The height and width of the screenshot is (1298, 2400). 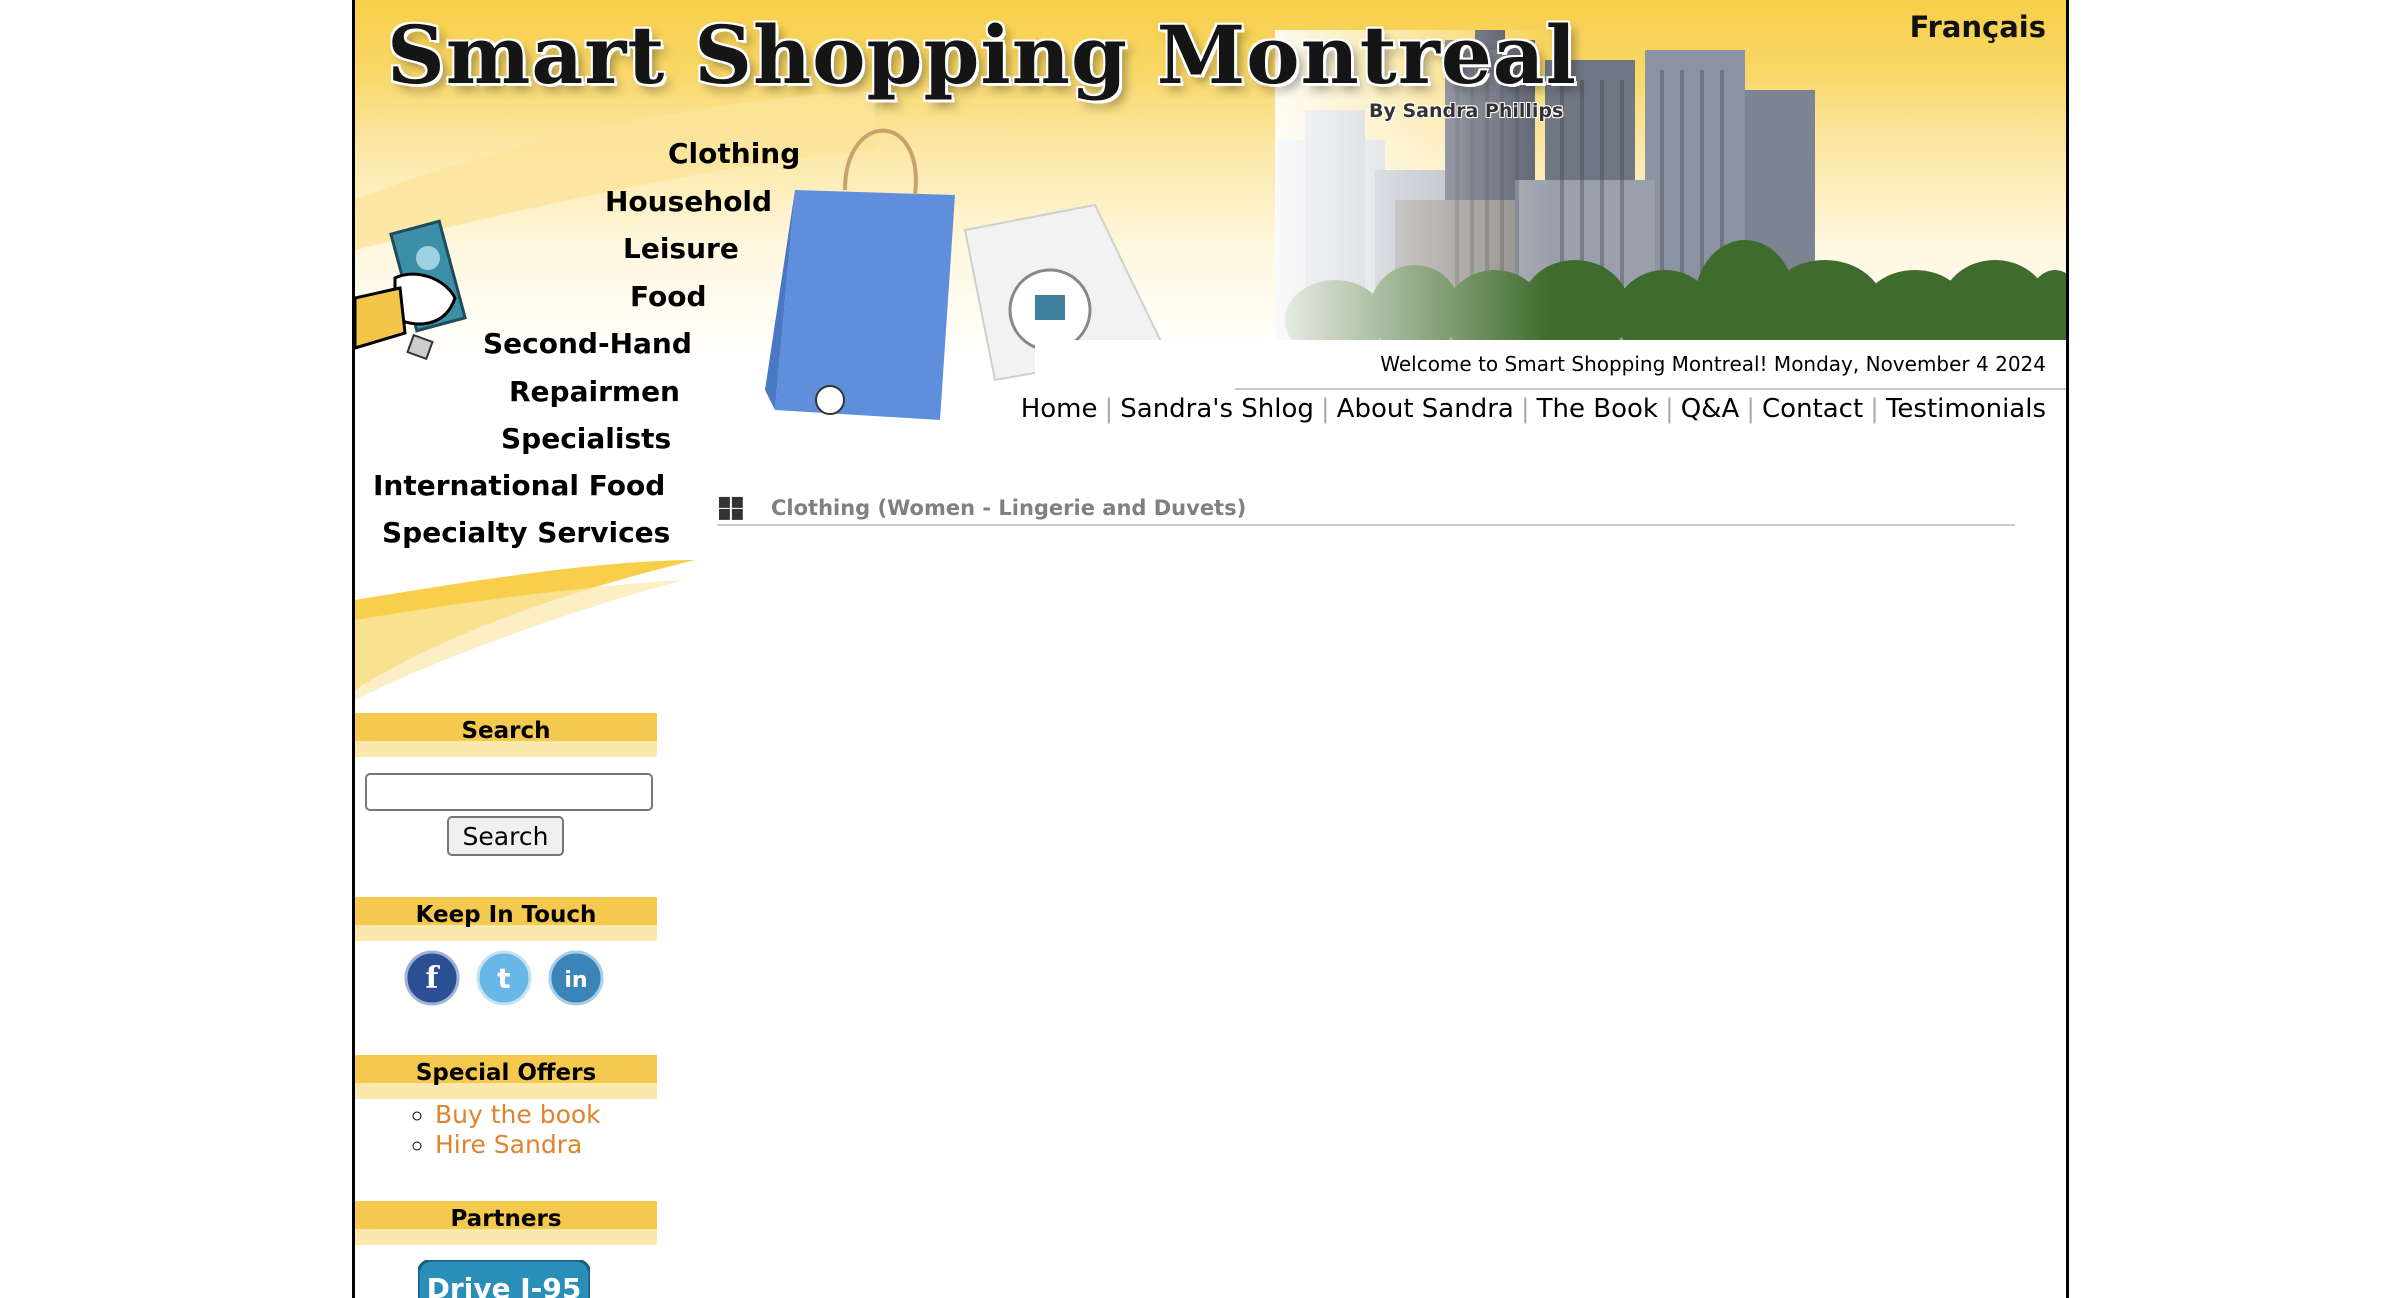 What do you see at coordinates (526, 532) in the screenshot?
I see `category-specialty-services: Specialty Services` at bounding box center [526, 532].